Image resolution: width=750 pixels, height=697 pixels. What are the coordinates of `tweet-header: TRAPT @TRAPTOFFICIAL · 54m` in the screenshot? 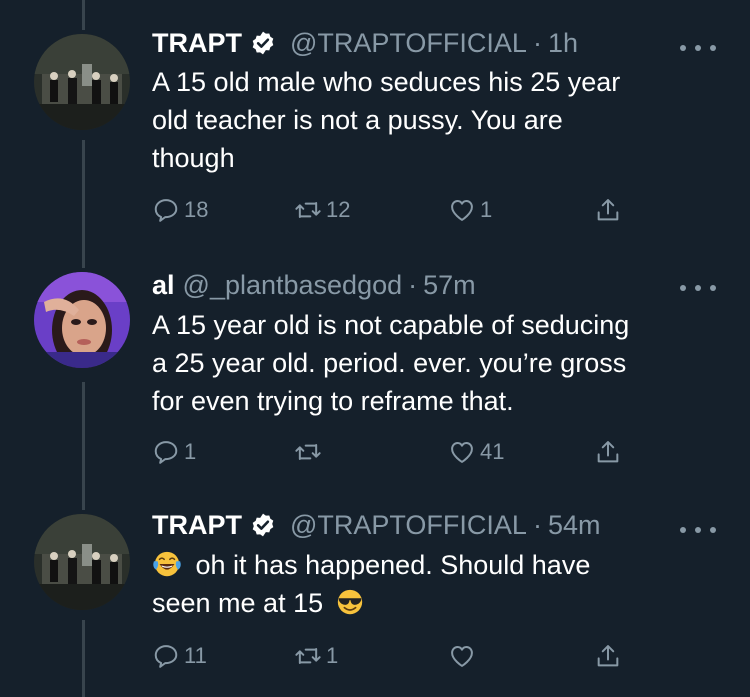 It's located at (376, 525).